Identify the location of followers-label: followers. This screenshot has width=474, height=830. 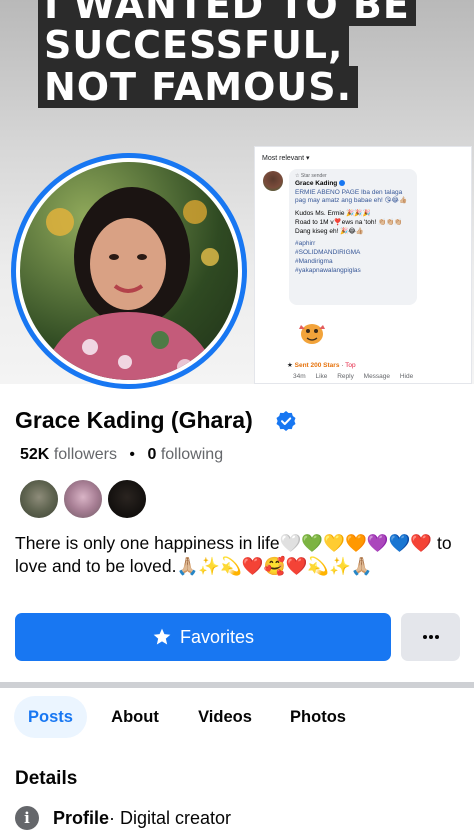
(85, 454).